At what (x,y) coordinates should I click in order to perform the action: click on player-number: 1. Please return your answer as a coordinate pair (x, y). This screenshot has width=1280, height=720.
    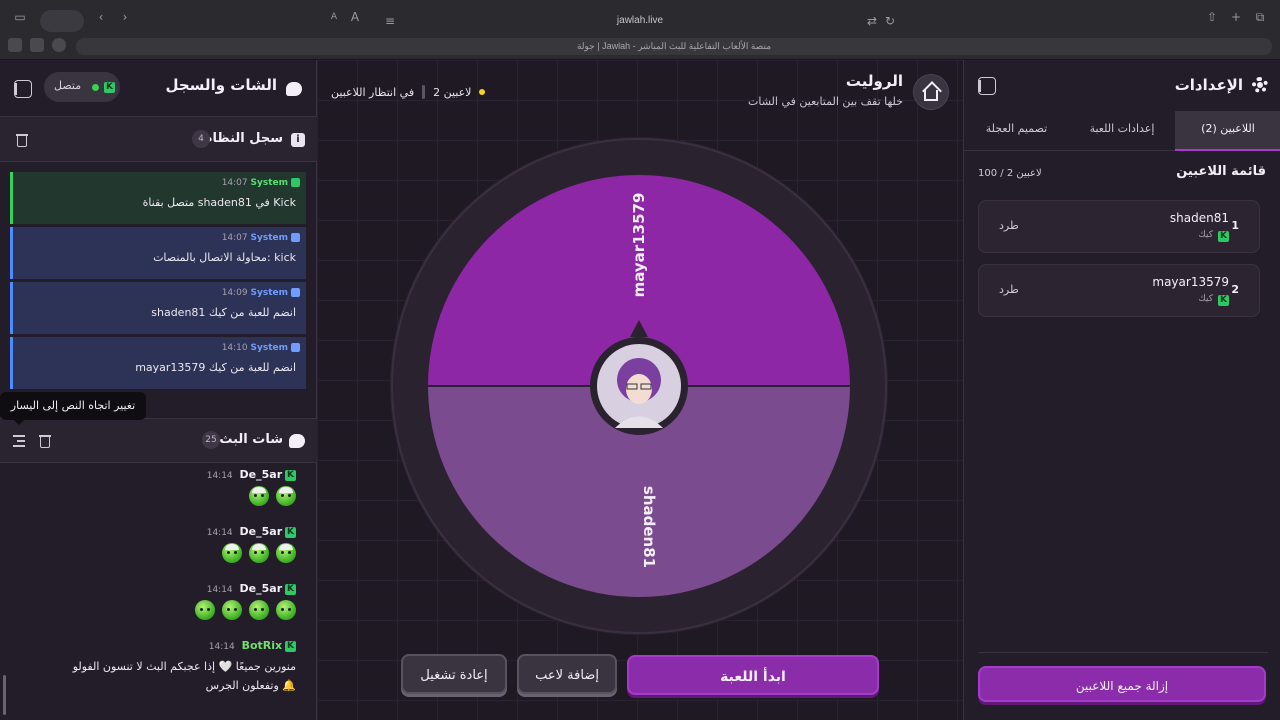
    Looking at the image, I should click on (1235, 225).